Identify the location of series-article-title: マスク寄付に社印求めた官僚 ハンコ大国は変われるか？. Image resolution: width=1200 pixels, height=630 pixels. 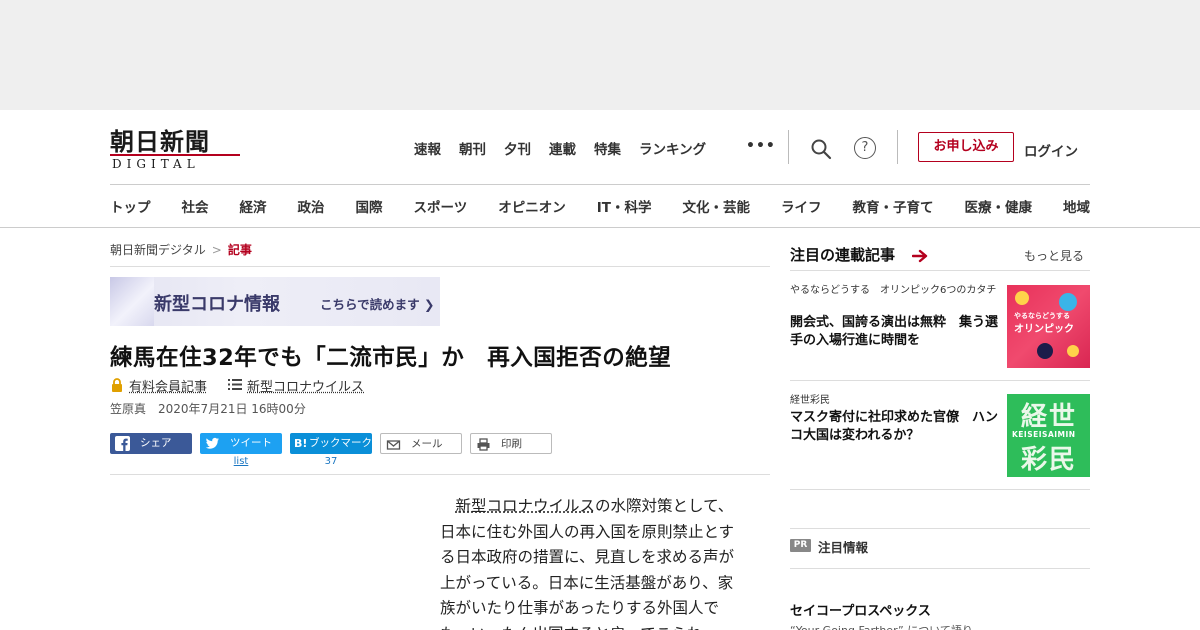
(896, 427).